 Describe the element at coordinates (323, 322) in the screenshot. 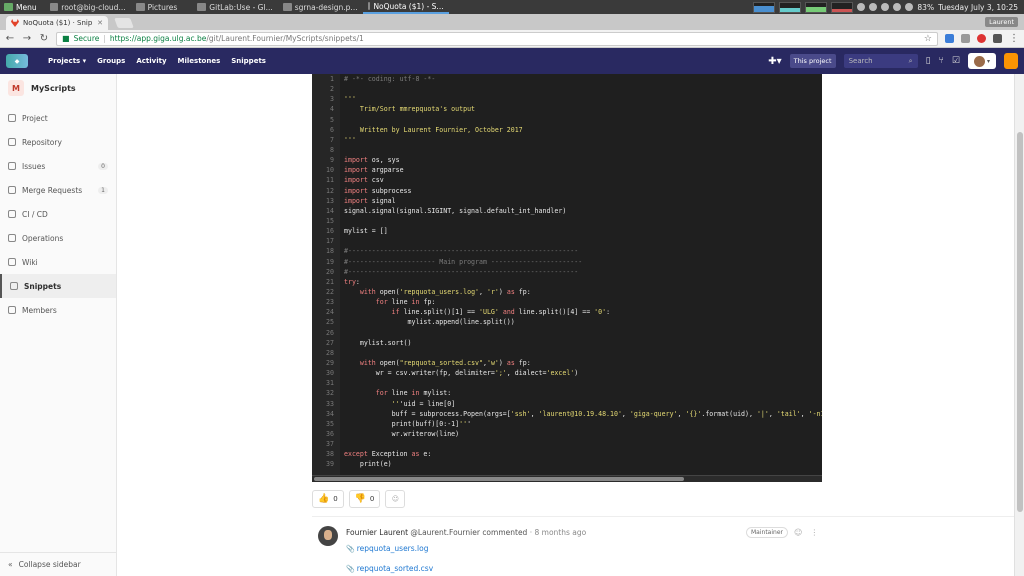

I see `line-number: 25` at that location.